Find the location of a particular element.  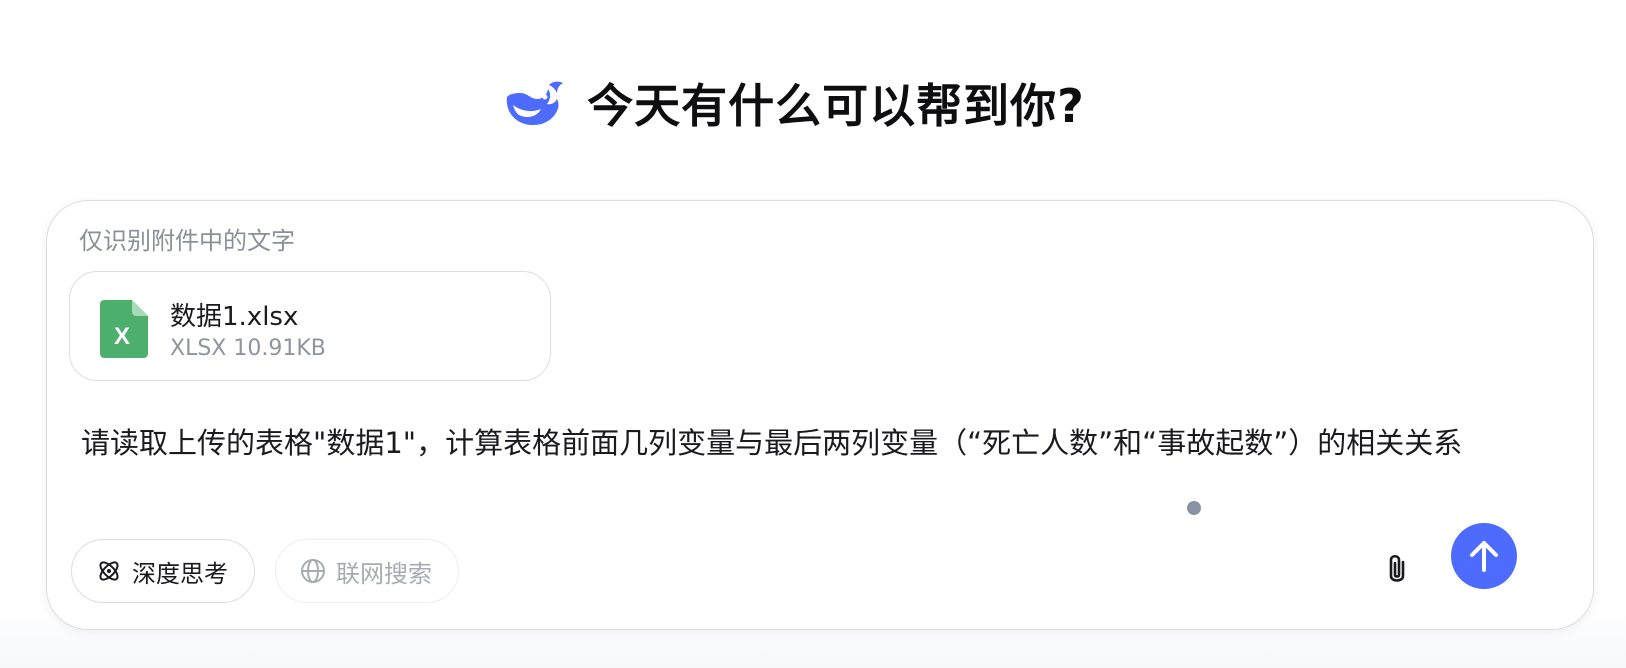

atom-icon is located at coordinates (109, 571).